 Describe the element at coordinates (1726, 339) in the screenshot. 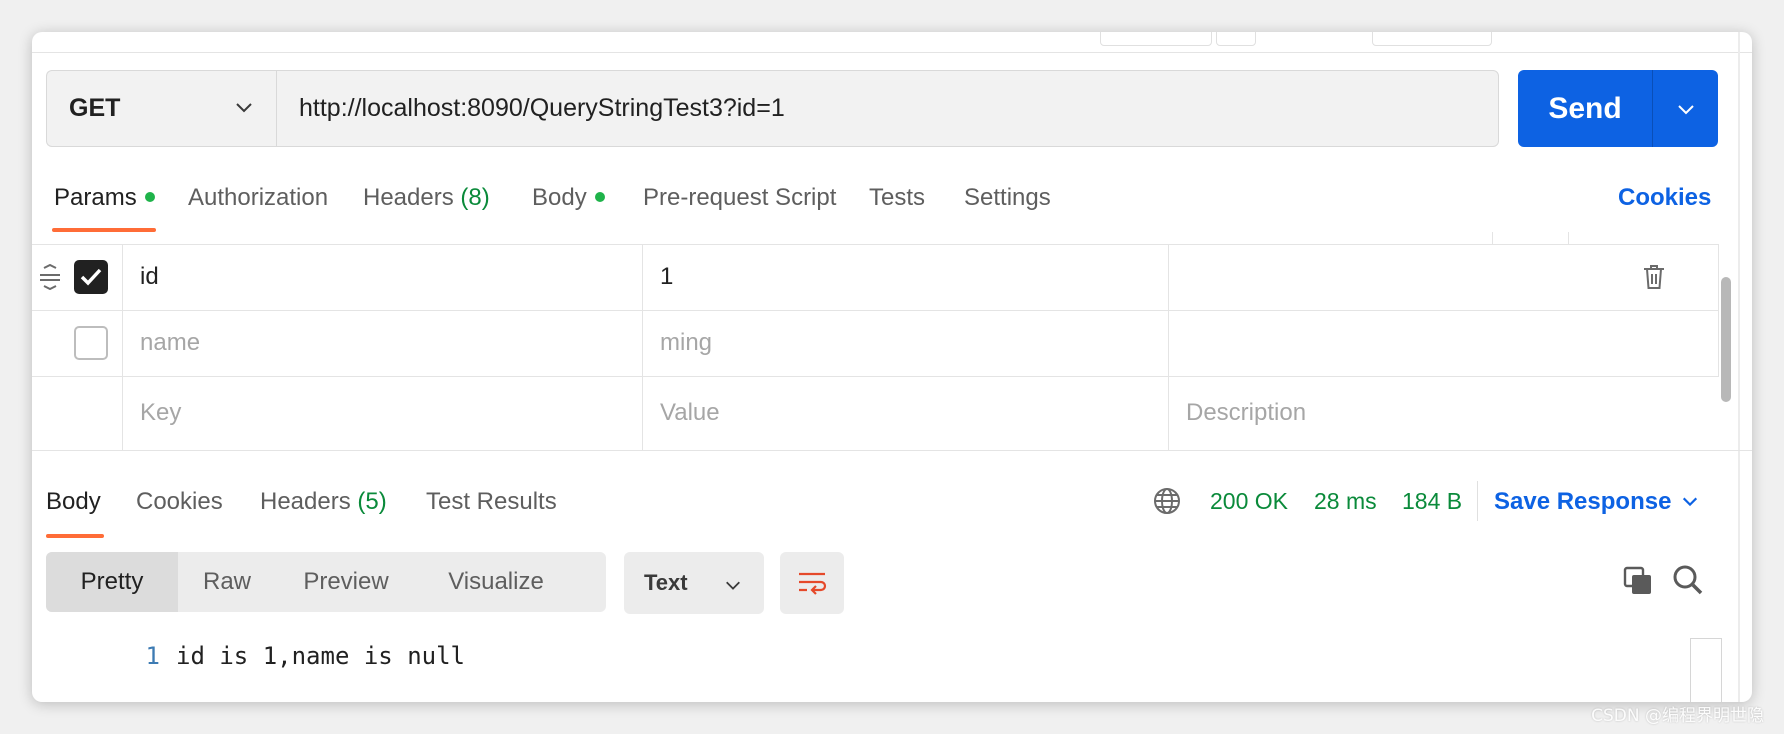

I see `params-scrollbar` at that location.